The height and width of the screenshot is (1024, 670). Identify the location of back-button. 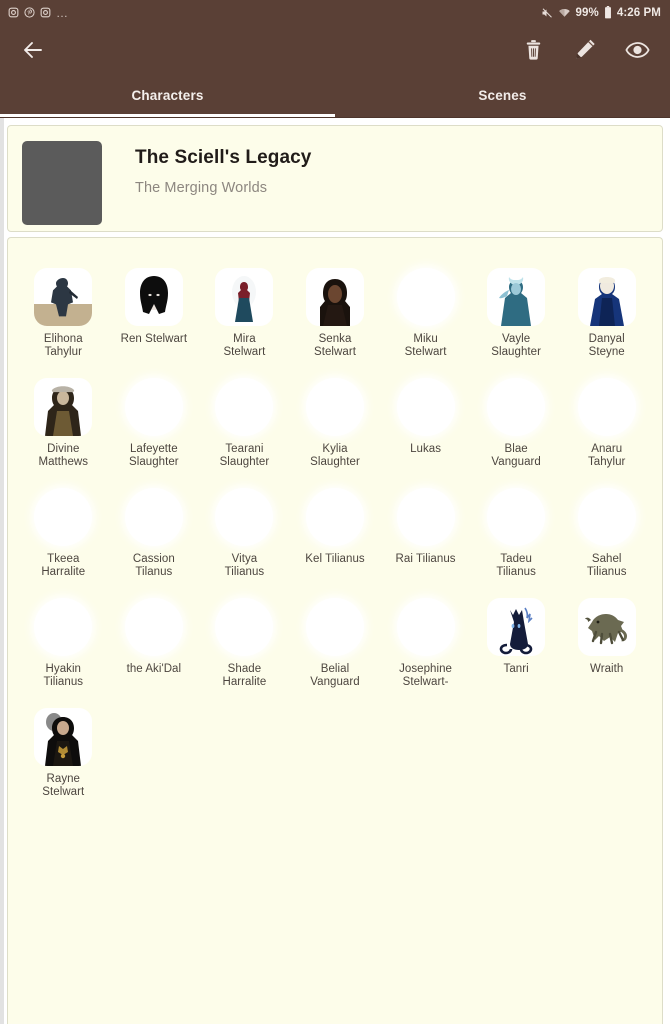
(33, 50).